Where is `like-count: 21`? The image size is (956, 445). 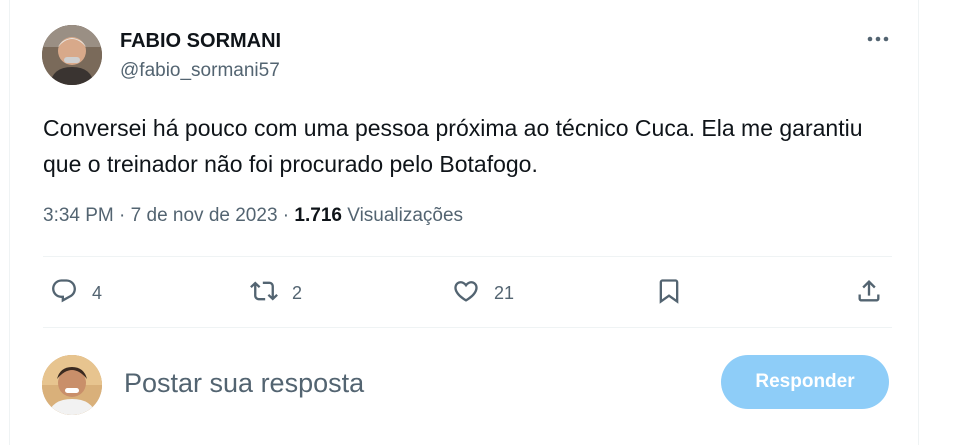 like-count: 21 is located at coordinates (504, 292).